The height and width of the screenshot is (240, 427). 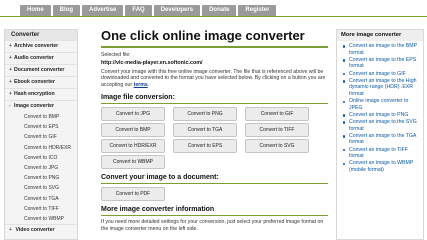 I want to click on image-section-divider, so click(x=214, y=103).